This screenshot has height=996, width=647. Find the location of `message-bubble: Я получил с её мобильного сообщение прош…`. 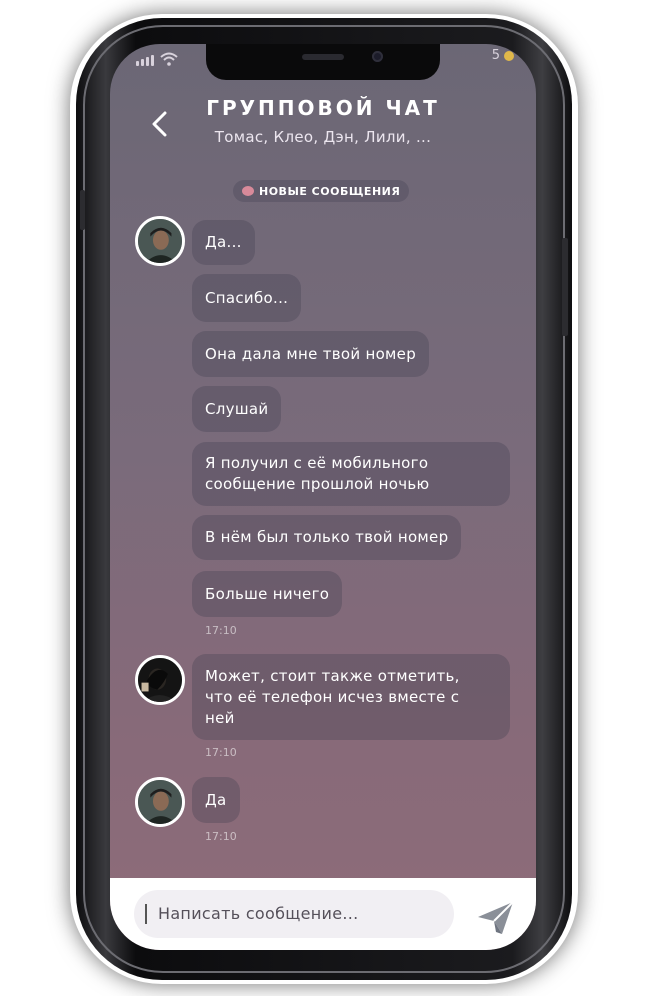

message-bubble: Я получил с её мобильного сообщение прош… is located at coordinates (351, 474).